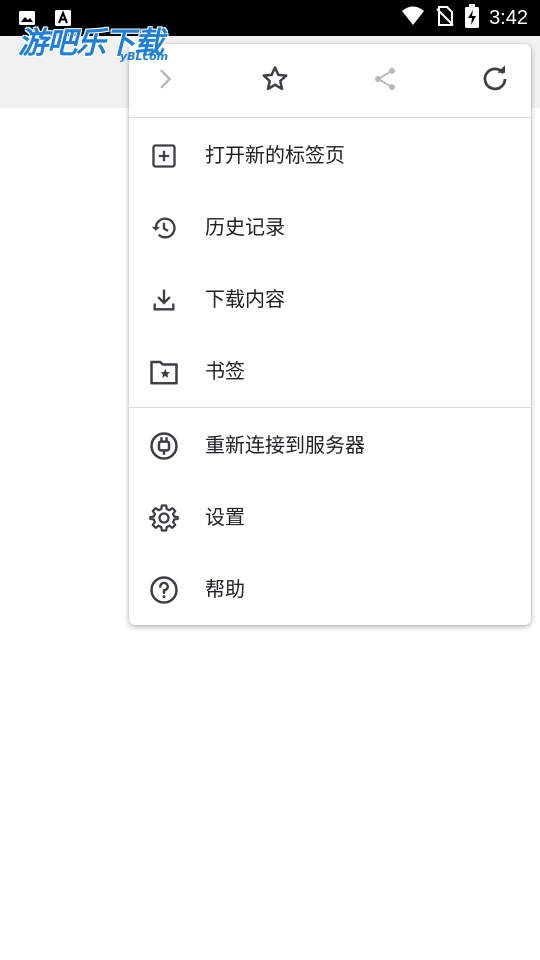  I want to click on help-icon, so click(164, 590).